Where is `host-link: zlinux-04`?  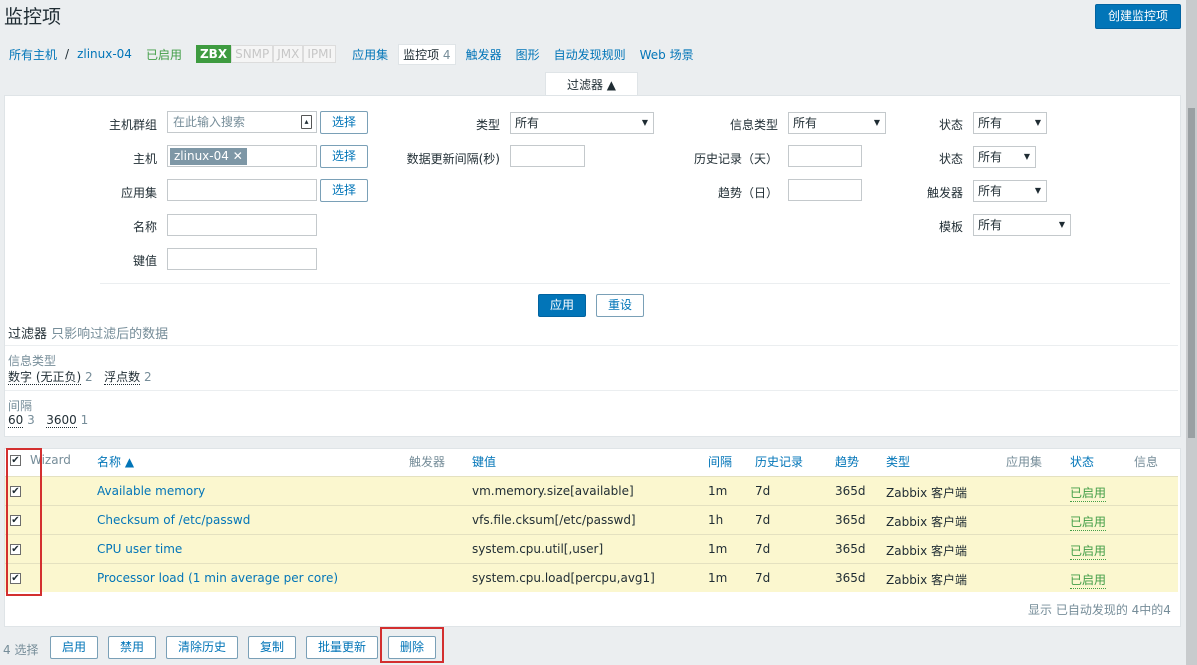
host-link: zlinux-04 is located at coordinates (104, 54).